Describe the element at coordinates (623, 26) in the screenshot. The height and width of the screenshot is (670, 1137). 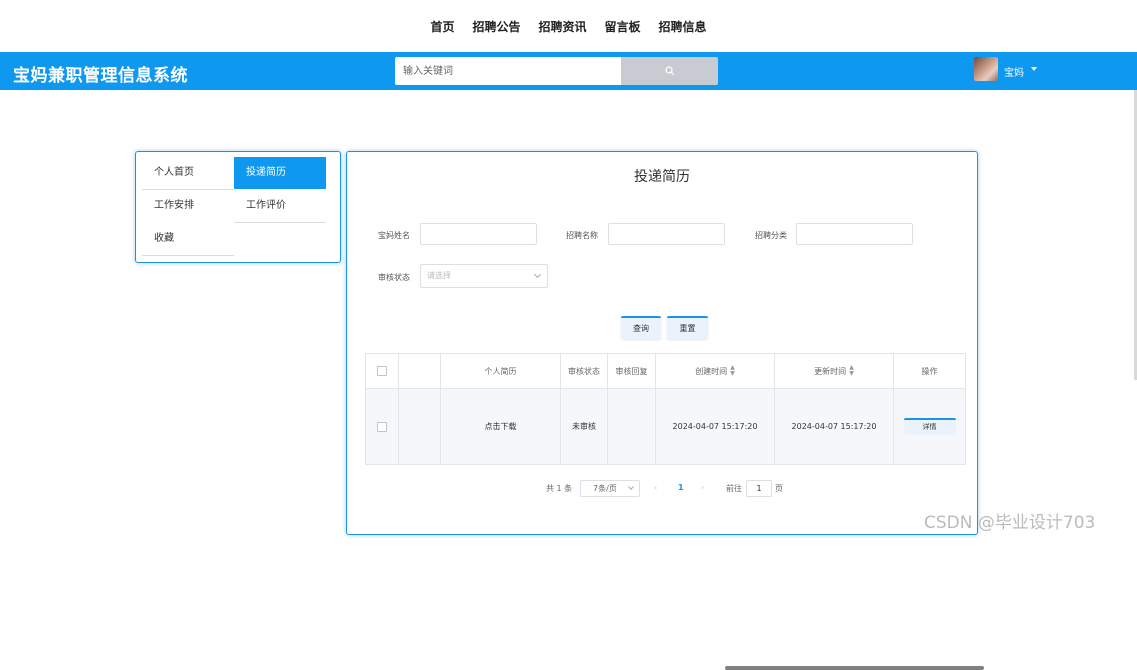
I see `nav-message-board-link: 留言板` at that location.